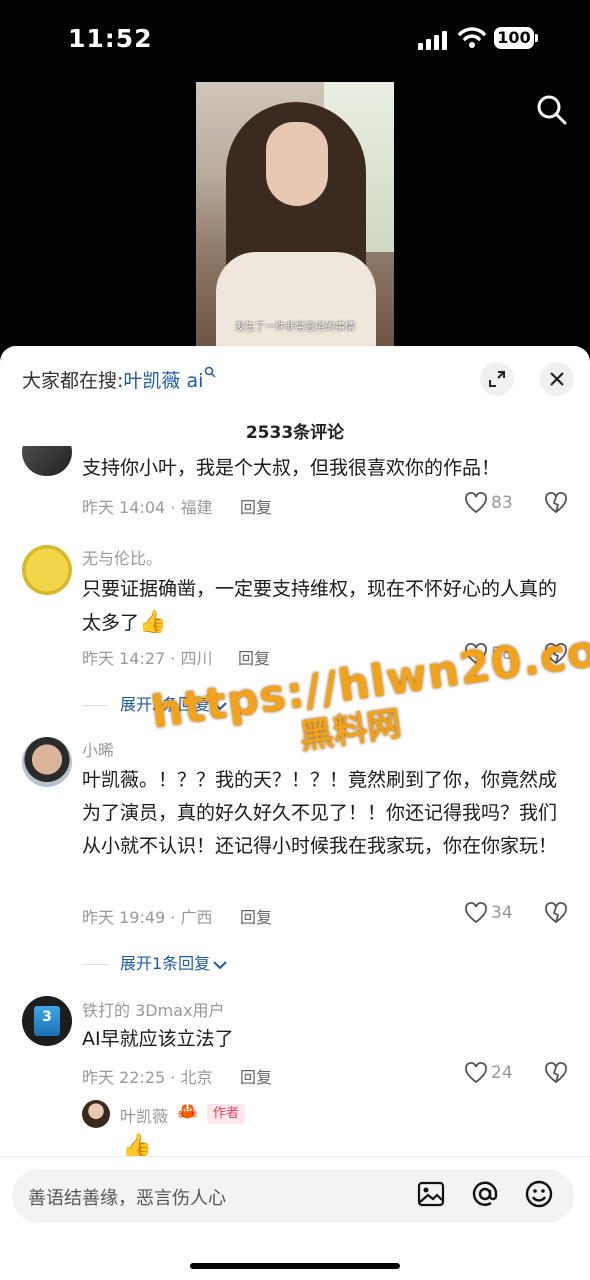  I want to click on wifi-icon, so click(472, 37).